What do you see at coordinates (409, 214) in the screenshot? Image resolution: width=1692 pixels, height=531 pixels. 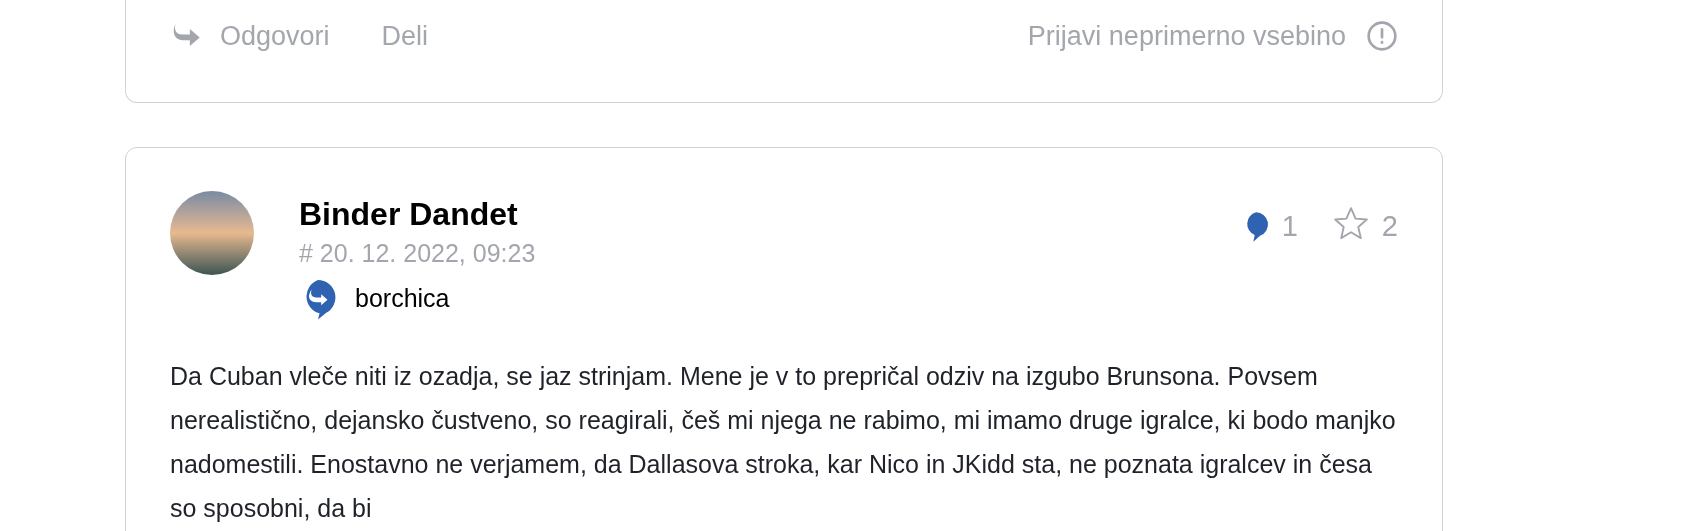 I see `author-name: Binder Dandet` at bounding box center [409, 214].